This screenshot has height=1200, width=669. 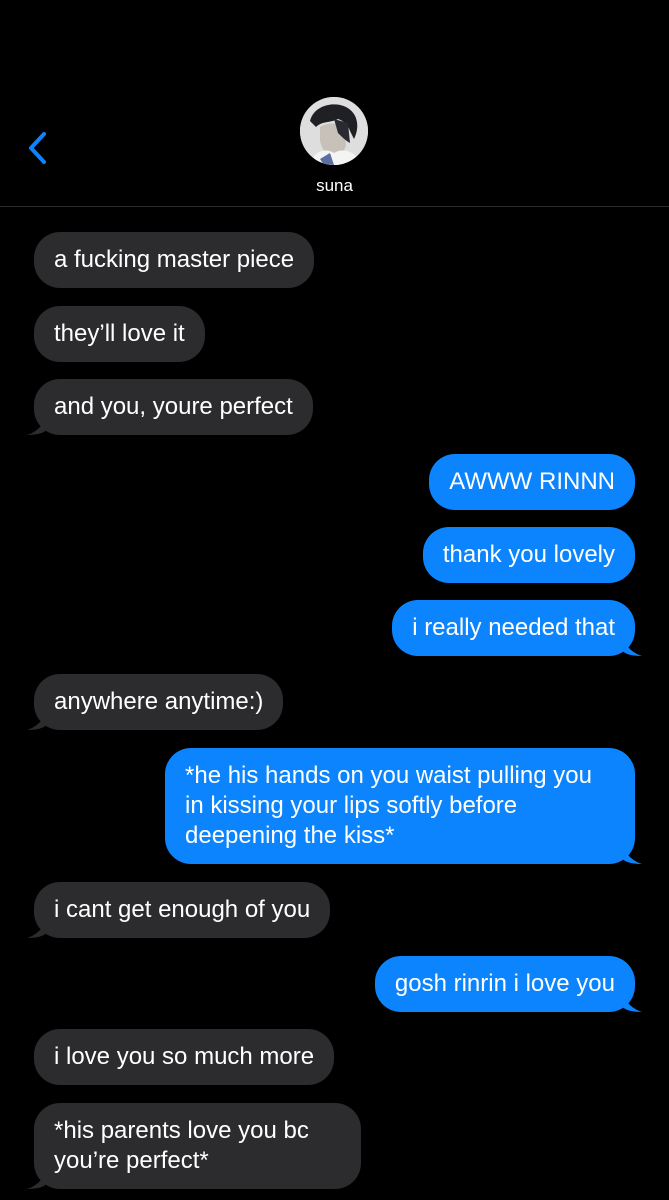 I want to click on incoming-message-bubble: i love you so much more, so click(x=184, y=1057).